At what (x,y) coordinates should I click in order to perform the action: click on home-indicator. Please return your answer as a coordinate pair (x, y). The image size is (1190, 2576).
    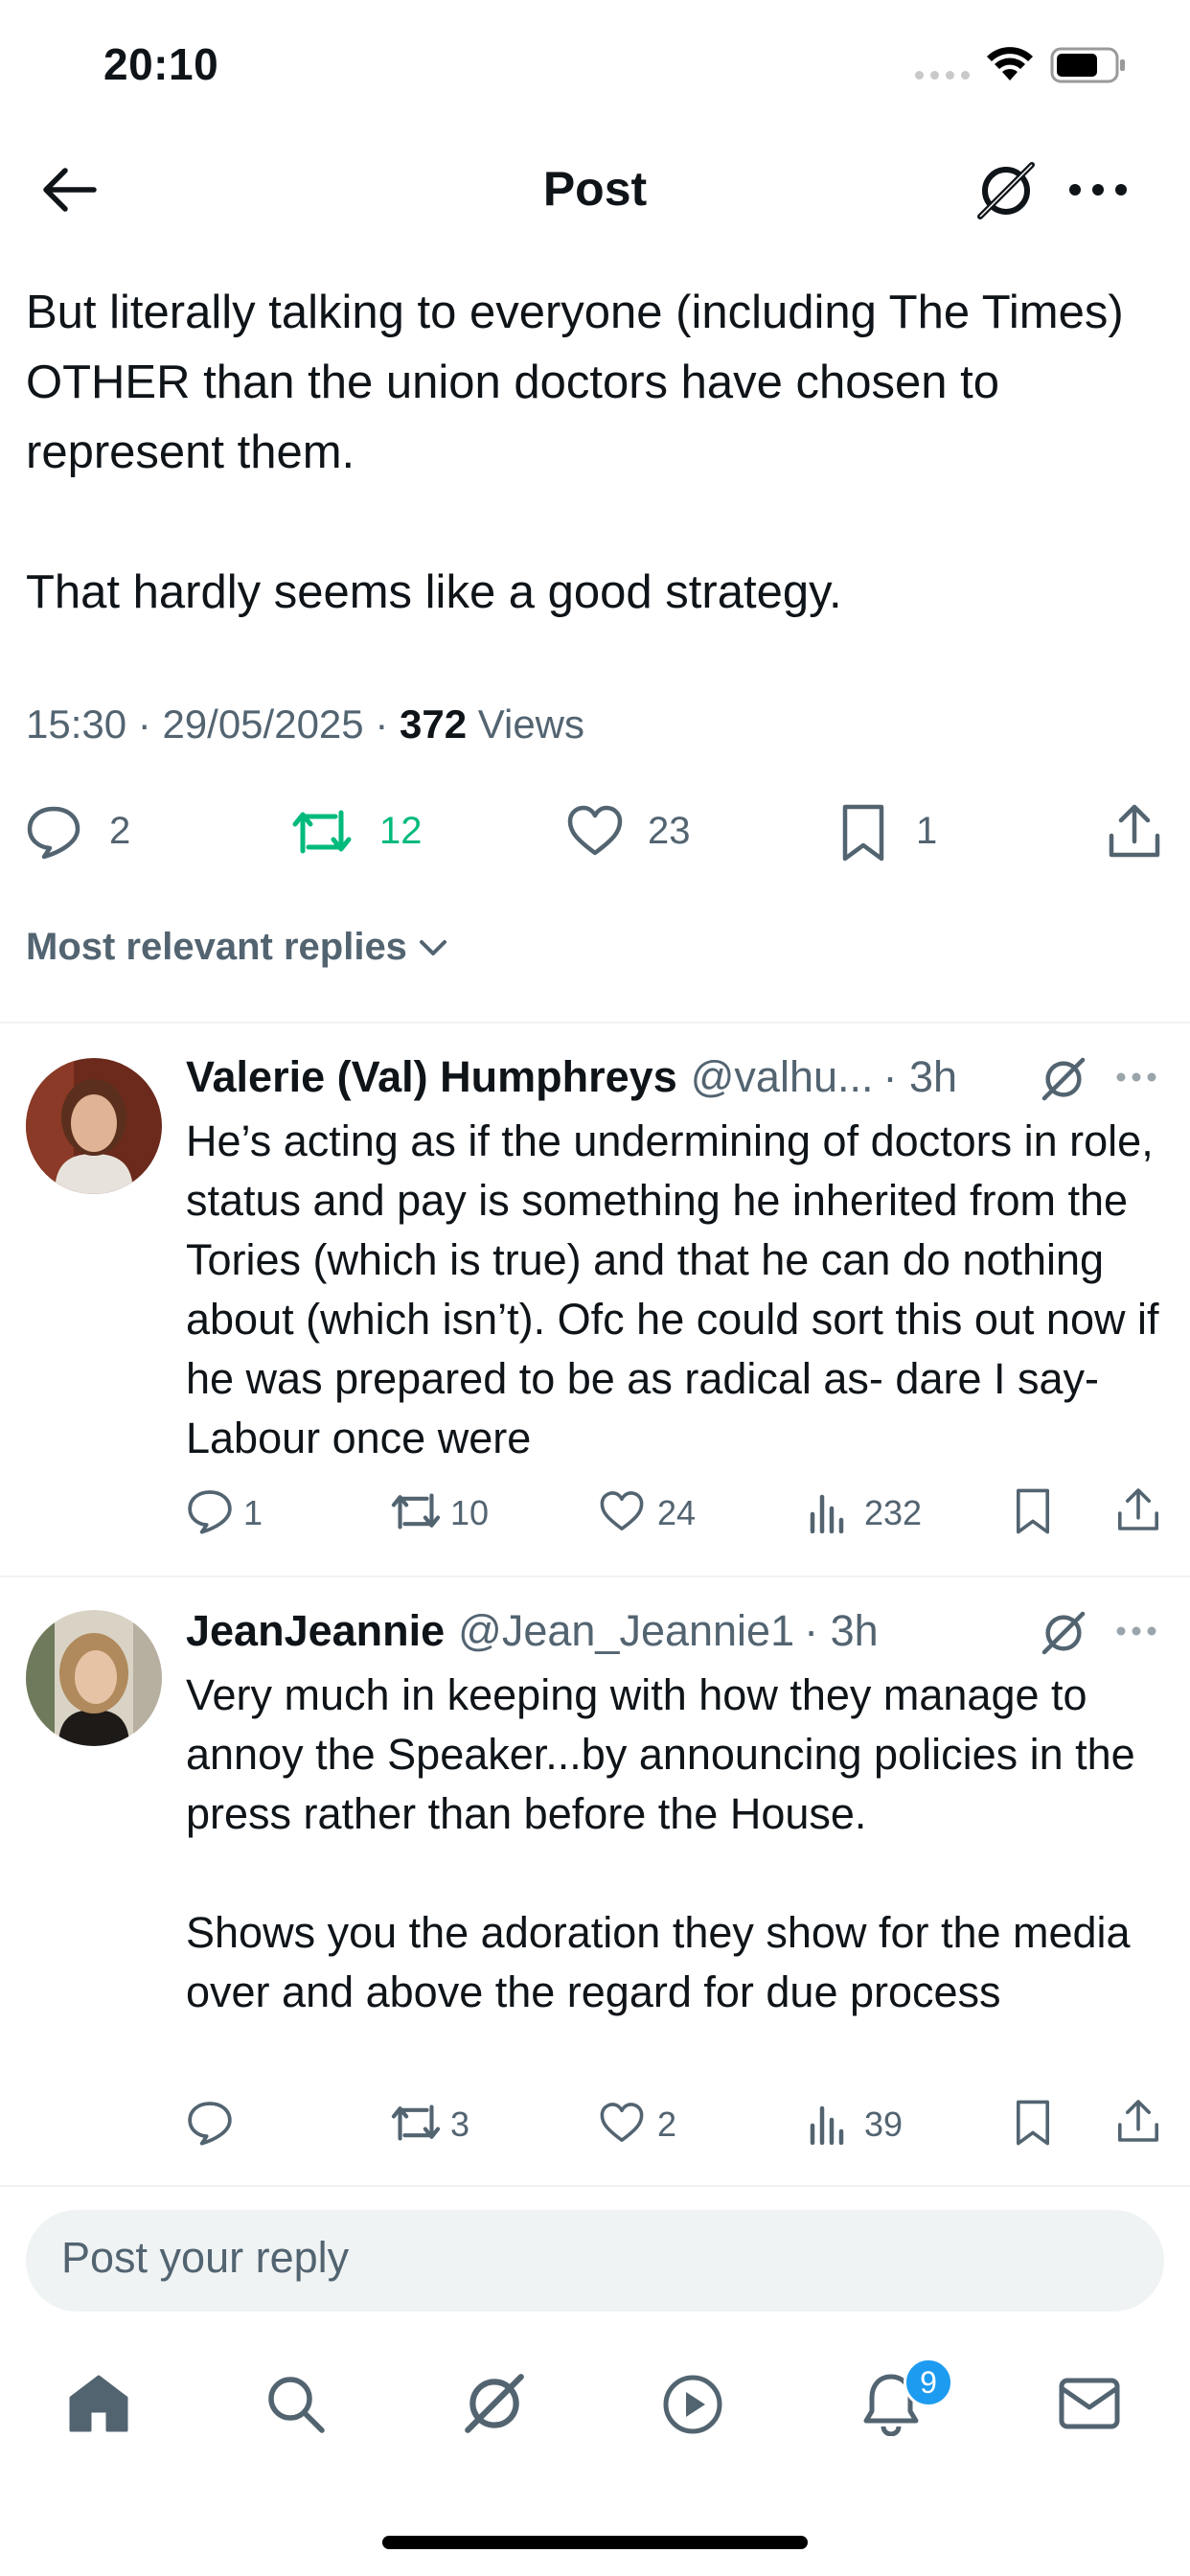
    Looking at the image, I should click on (595, 2542).